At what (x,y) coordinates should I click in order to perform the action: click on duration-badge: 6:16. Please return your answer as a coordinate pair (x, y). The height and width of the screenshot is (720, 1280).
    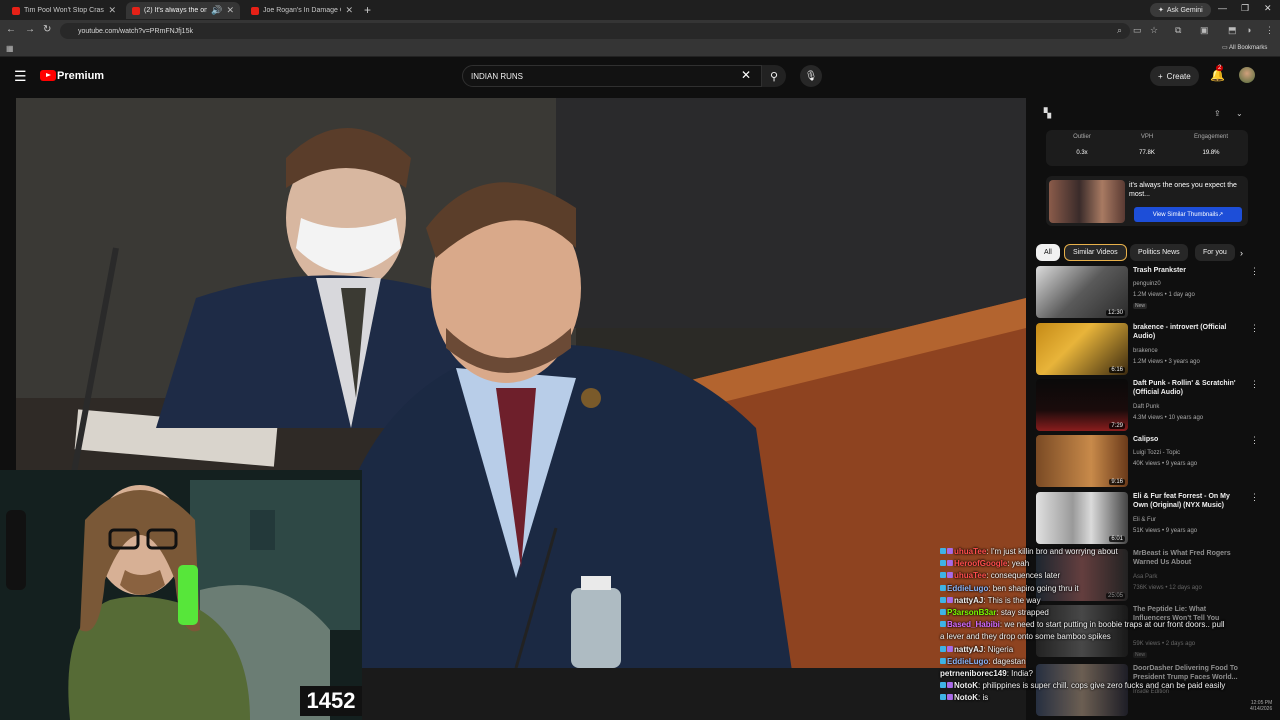
    Looking at the image, I should click on (1117, 370).